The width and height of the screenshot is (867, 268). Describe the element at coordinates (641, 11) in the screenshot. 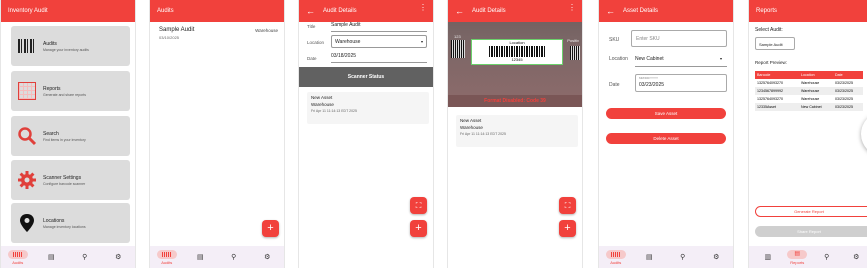

I see `app-title: Asset Details` at that location.